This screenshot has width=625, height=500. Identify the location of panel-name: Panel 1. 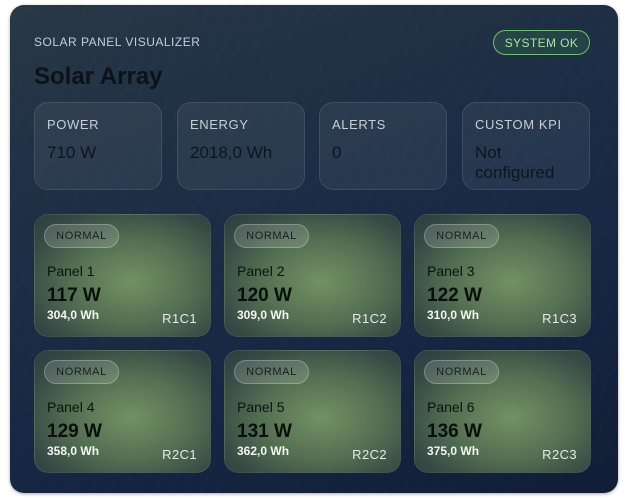
(71, 271).